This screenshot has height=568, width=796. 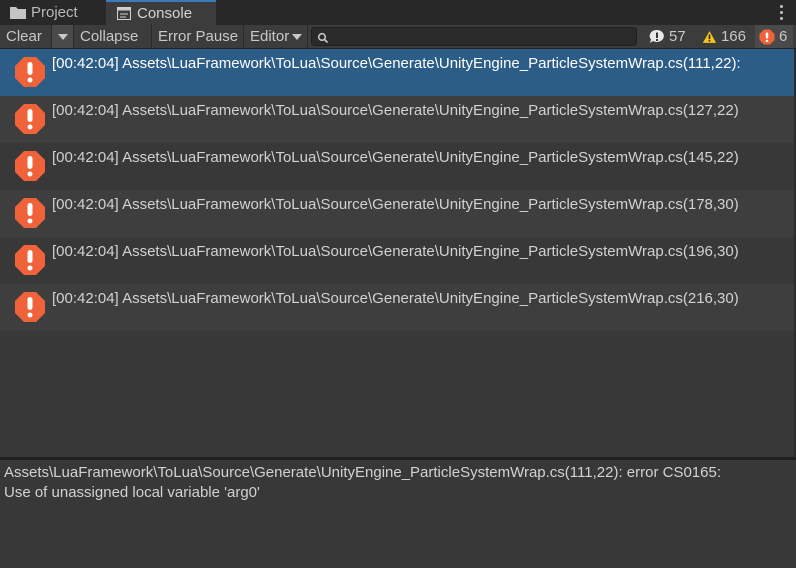 I want to click on tab-project-label: Project, so click(x=54, y=12).